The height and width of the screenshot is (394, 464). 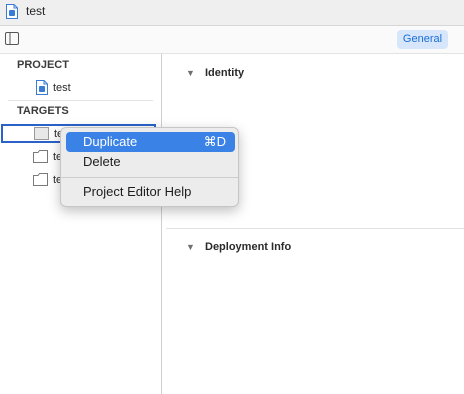 What do you see at coordinates (232, 40) in the screenshot?
I see `editor-toolbar: General` at bounding box center [232, 40].